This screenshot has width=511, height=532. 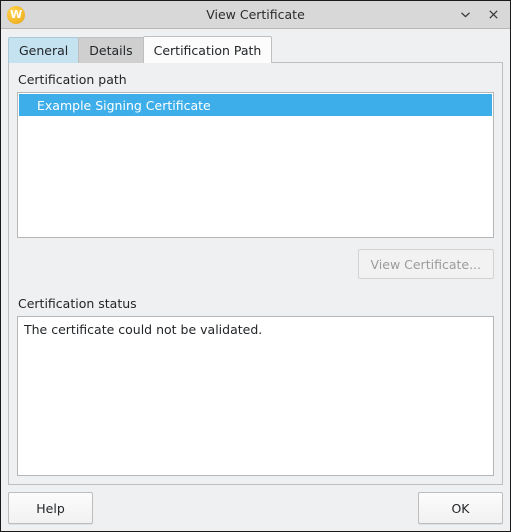 What do you see at coordinates (124, 105) in the screenshot?
I see `list-item-label: Example Signing Certificate` at bounding box center [124, 105].